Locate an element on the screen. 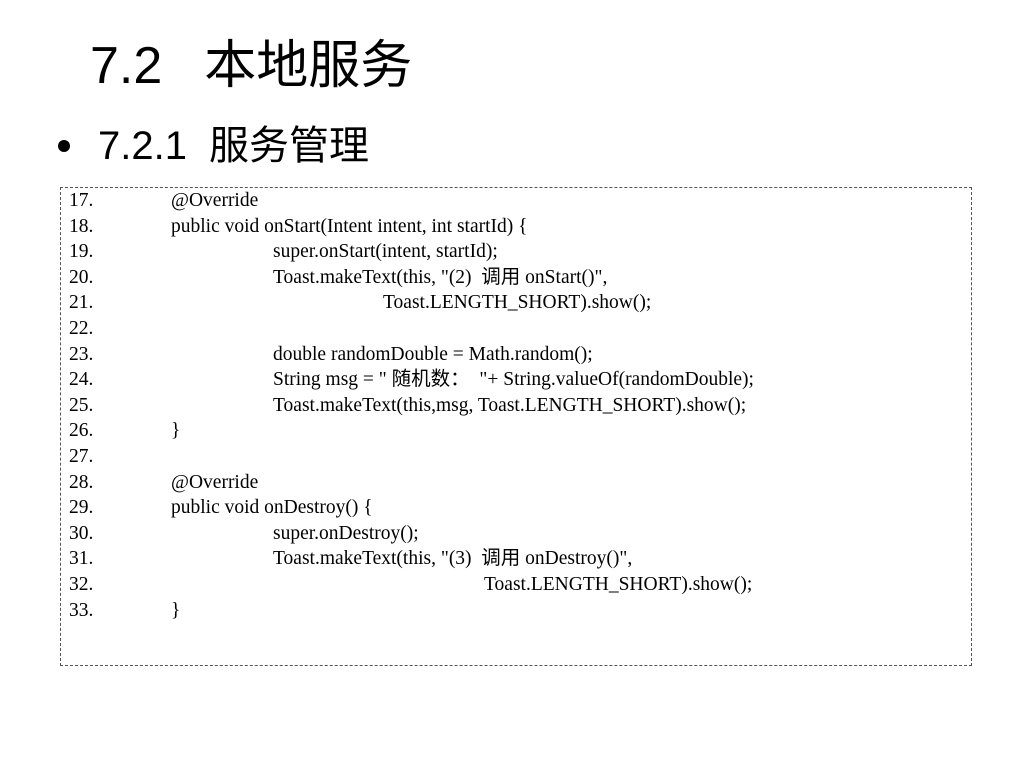 This screenshot has width=1024, height=768. line-number: 31. is located at coordinates (81, 559).